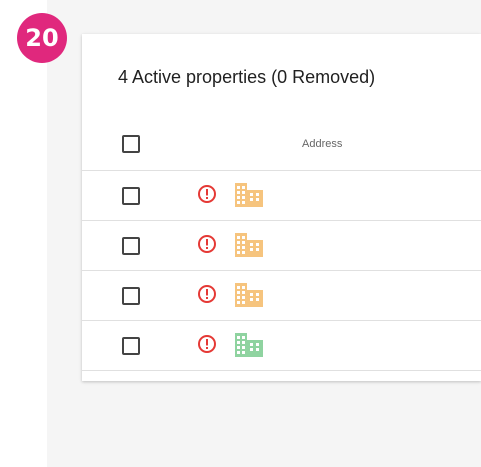 This screenshot has height=467, width=481. I want to click on step-badge: 20, so click(42, 38).